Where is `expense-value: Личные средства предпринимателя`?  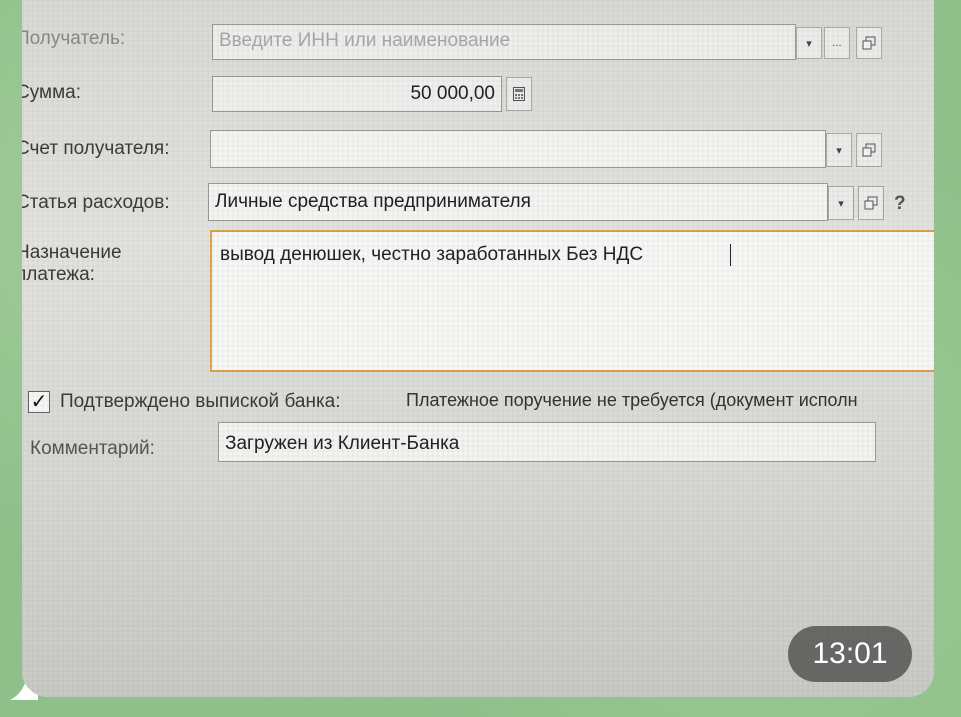
expense-value: Личные средства предпринимателя is located at coordinates (373, 201).